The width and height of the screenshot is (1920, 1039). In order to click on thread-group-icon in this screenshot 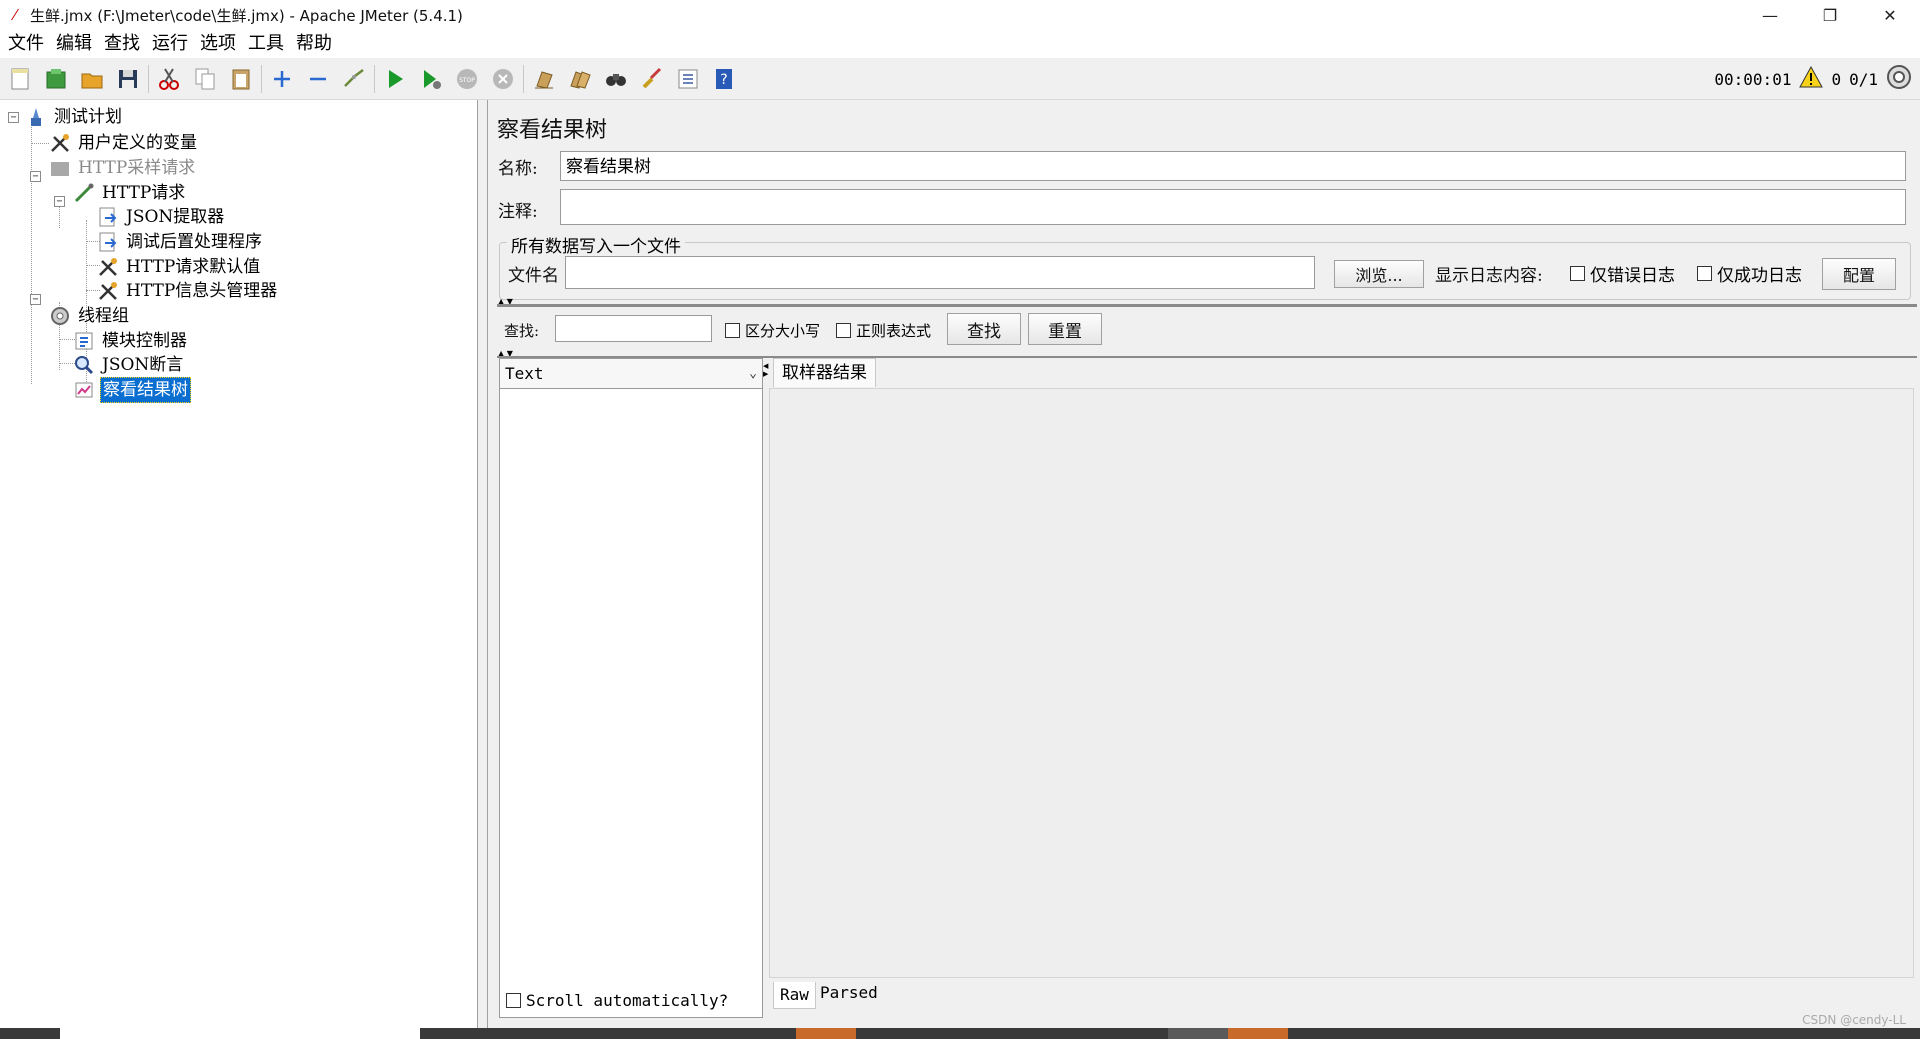, I will do `click(60, 316)`.